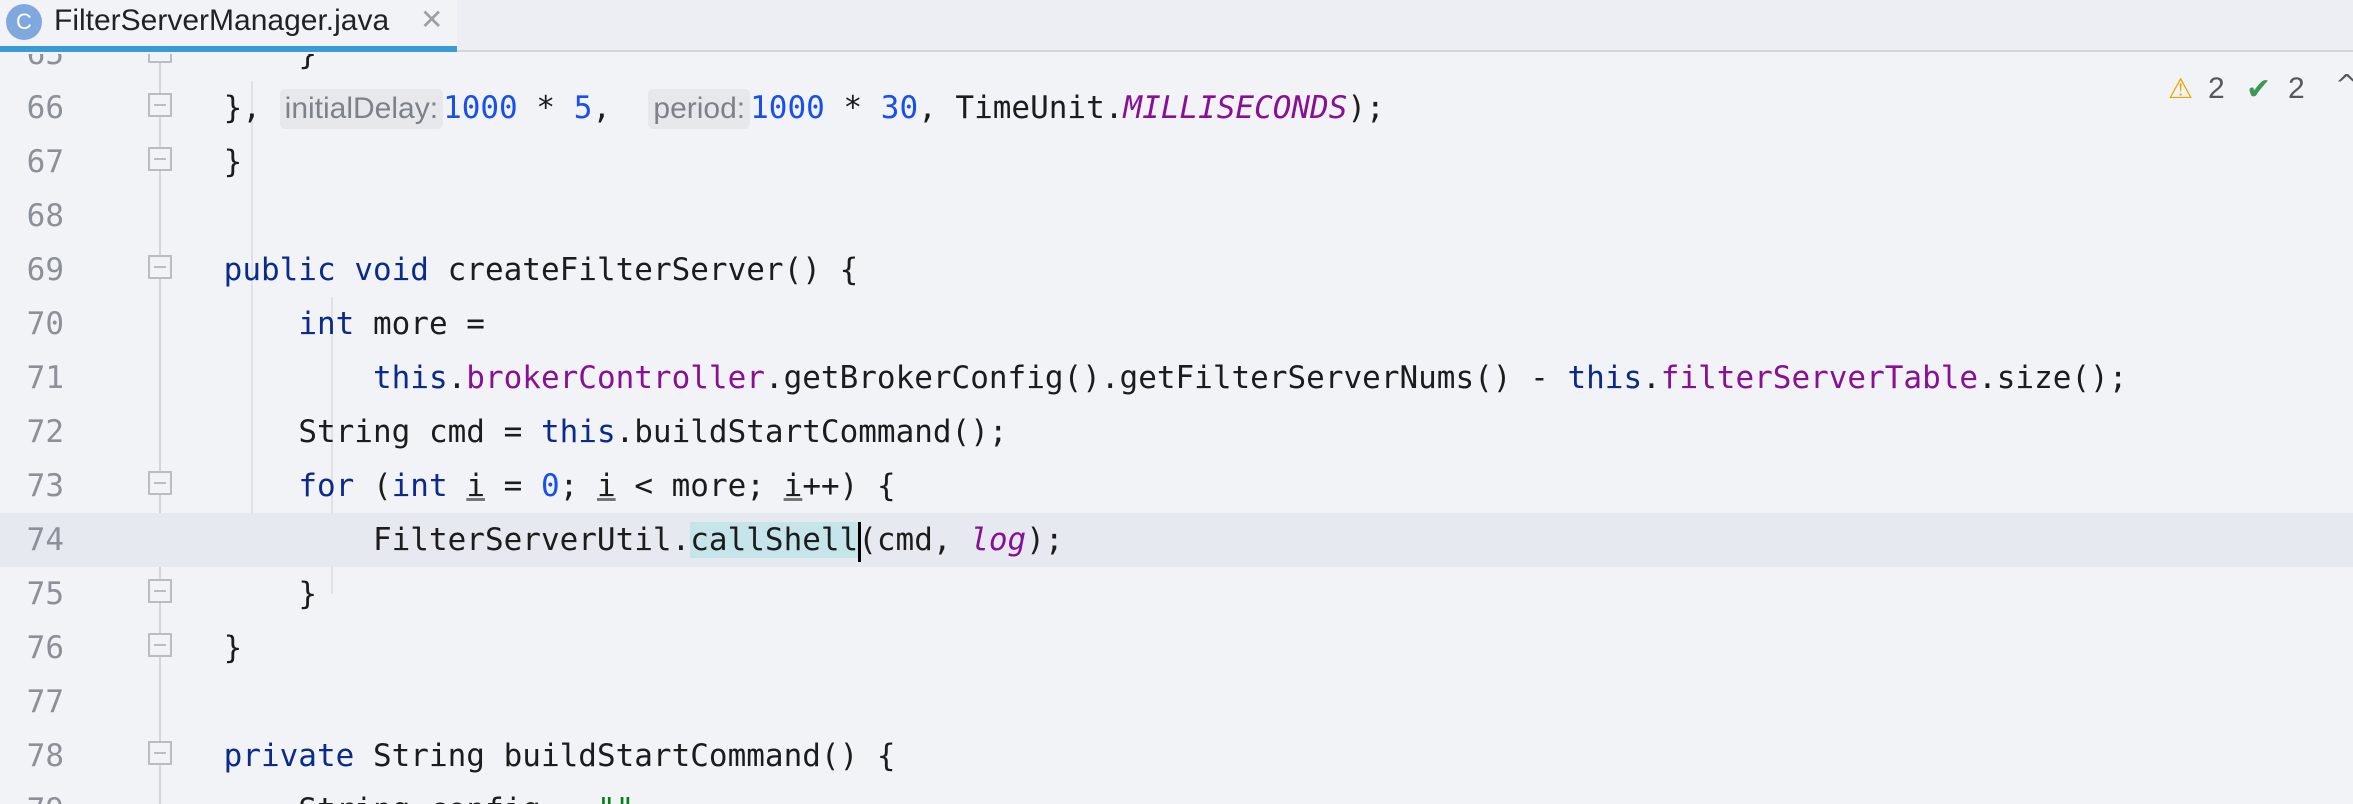 This screenshot has width=2353, height=804. I want to click on code-text: private String buildStartCommand() {, so click(559, 756).